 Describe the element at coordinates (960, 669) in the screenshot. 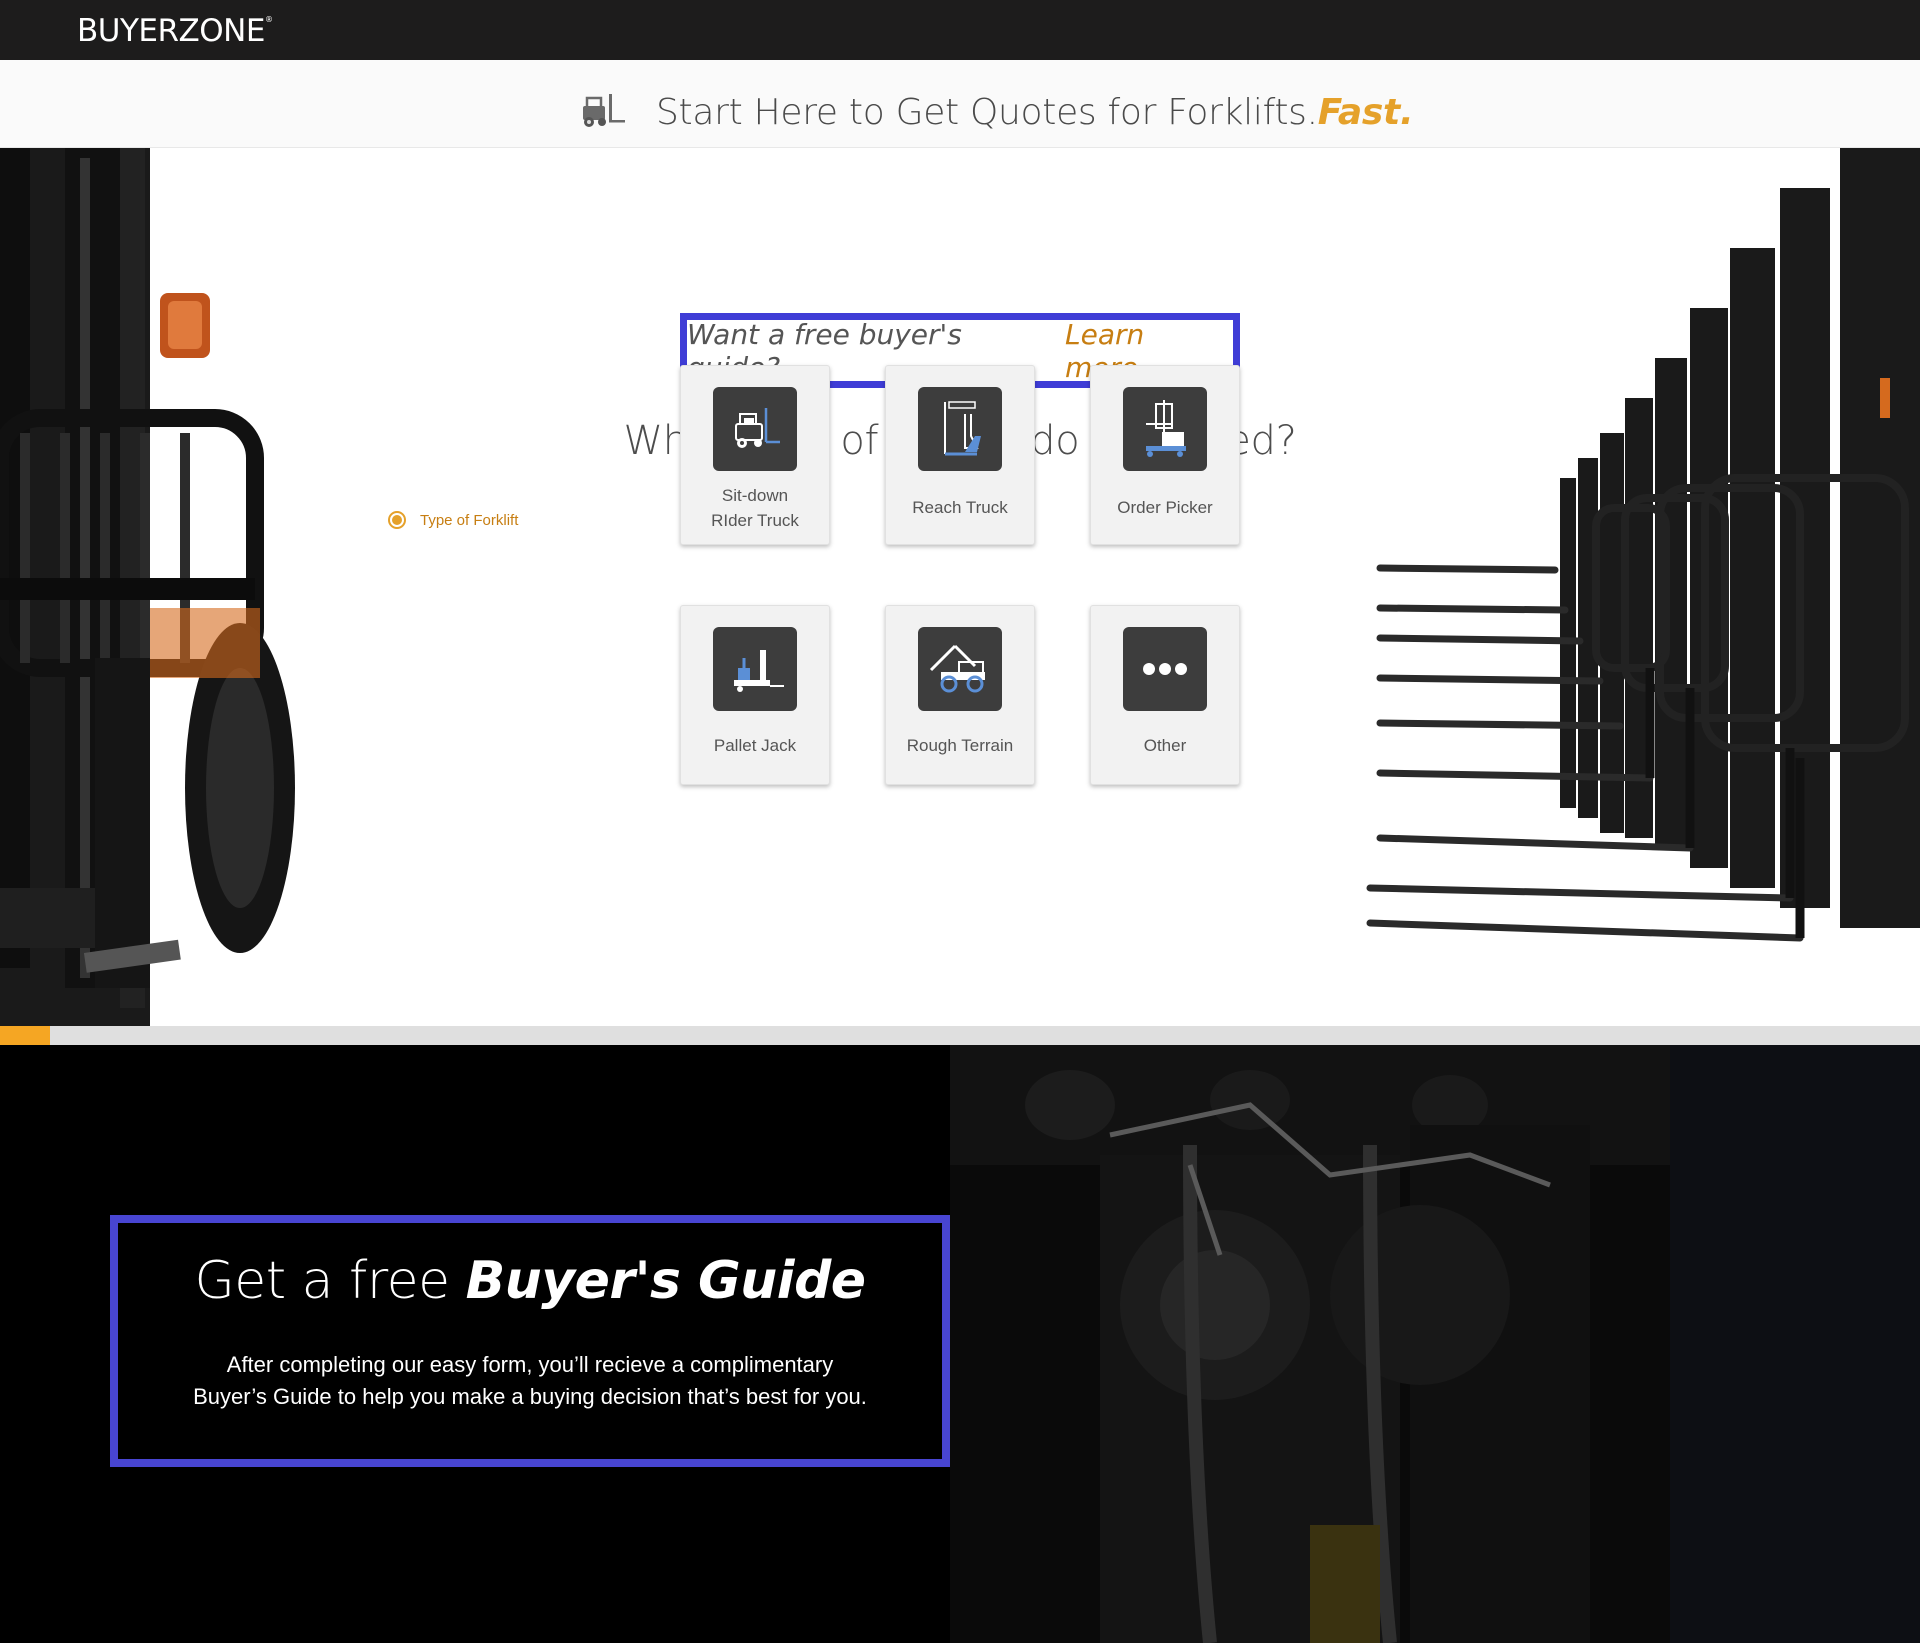

I see `rough-terrain-icon` at that location.